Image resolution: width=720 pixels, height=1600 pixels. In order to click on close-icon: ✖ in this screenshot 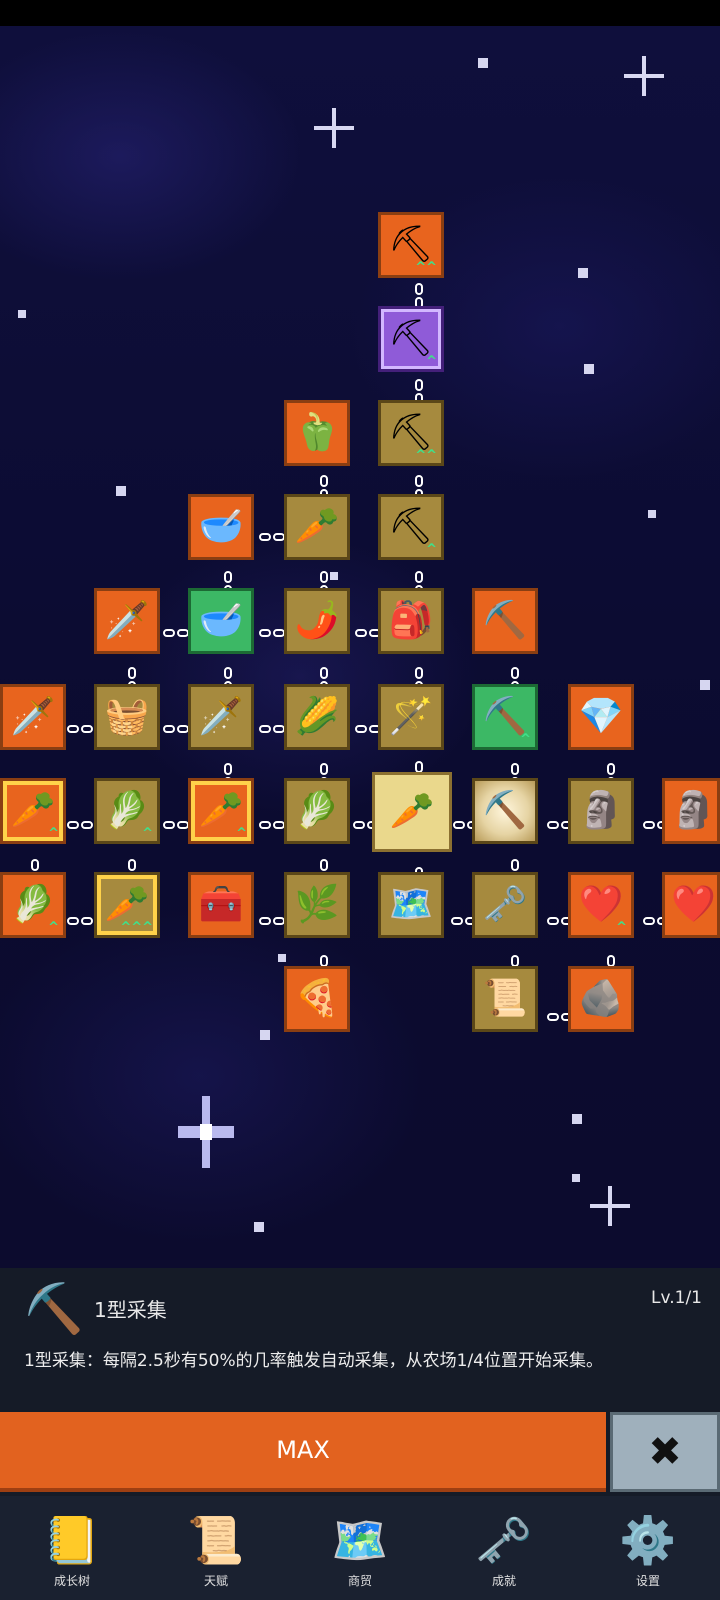, I will do `click(665, 1452)`.